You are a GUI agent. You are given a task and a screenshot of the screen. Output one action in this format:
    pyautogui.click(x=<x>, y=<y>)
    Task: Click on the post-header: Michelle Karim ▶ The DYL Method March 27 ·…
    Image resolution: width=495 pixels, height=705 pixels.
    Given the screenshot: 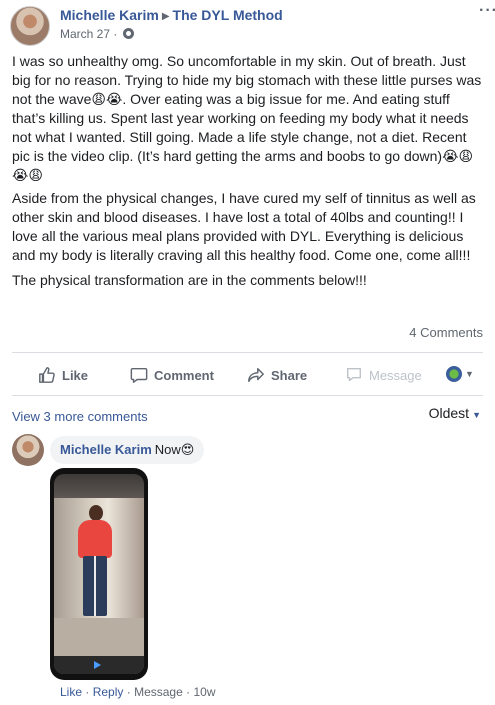 What is the action you would take?
    pyautogui.click(x=252, y=24)
    